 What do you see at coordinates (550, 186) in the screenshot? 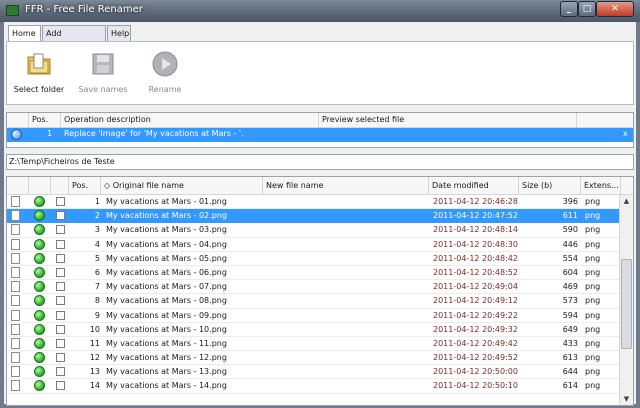
I see `header-size: Size (b)` at bounding box center [550, 186].